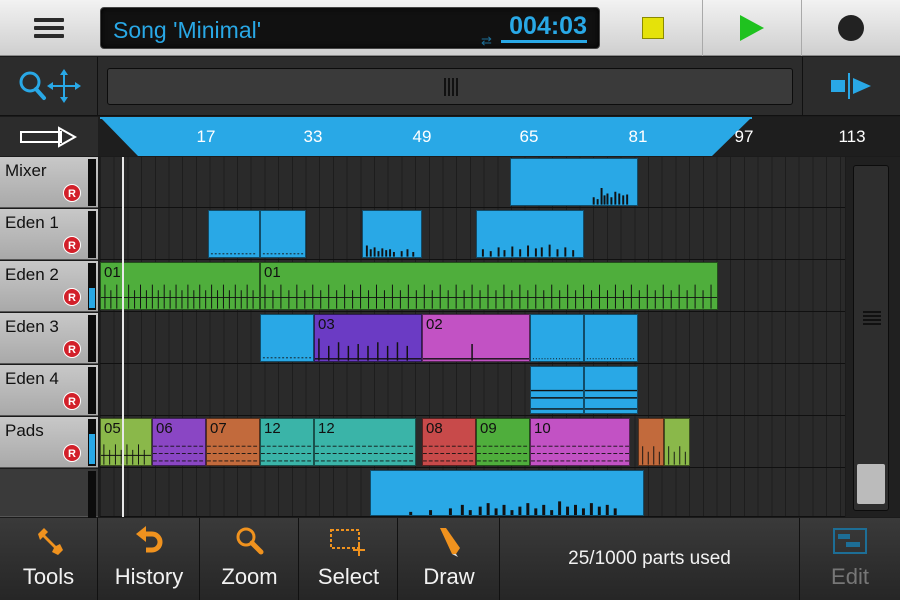 This screenshot has height=600, width=900. What do you see at coordinates (850, 559) in the screenshot?
I see `edit-button: Edit` at bounding box center [850, 559].